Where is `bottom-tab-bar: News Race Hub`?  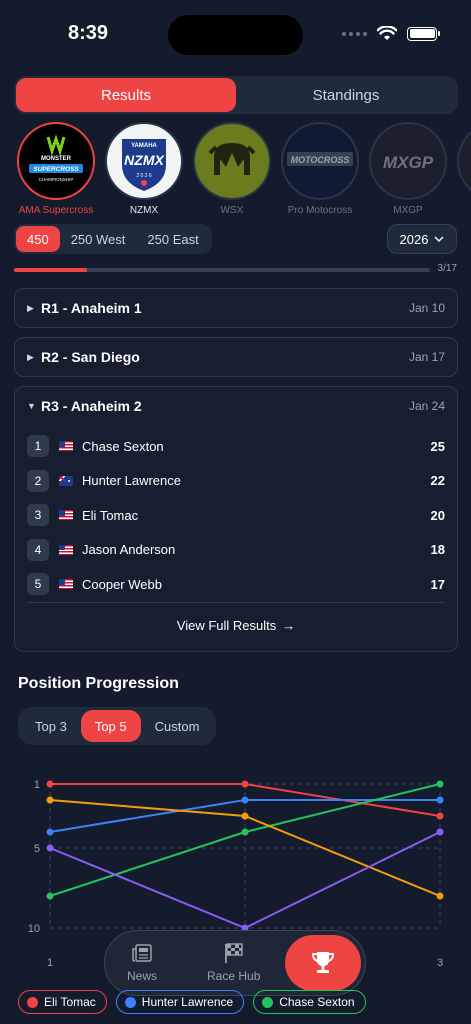 bottom-tab-bar: News Race Hub is located at coordinates (235, 963).